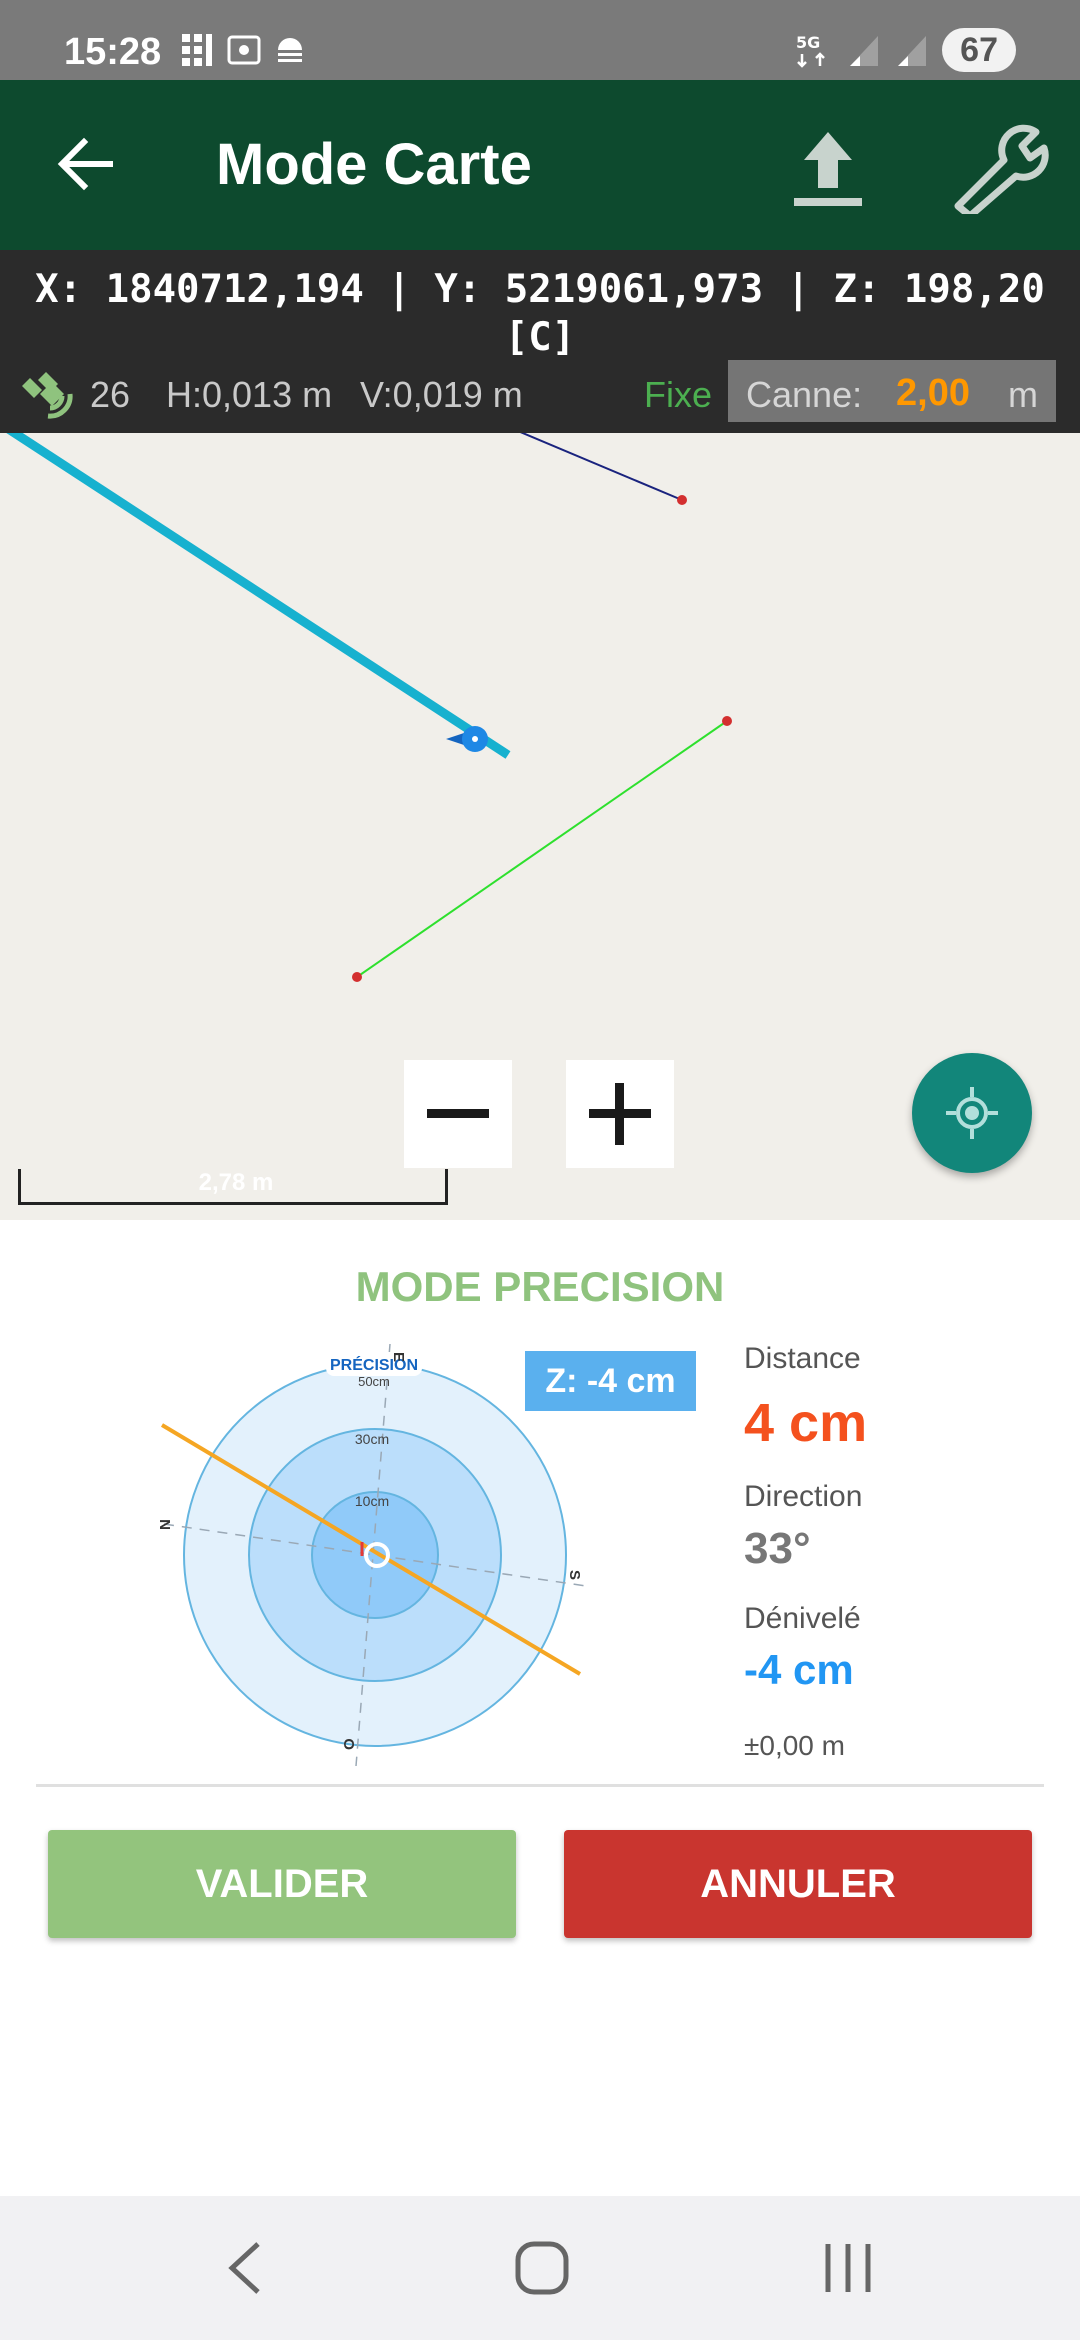 The width and height of the screenshot is (1080, 2340). Describe the element at coordinates (601, 467) in the screenshot. I see `dark-blue-line` at that location.